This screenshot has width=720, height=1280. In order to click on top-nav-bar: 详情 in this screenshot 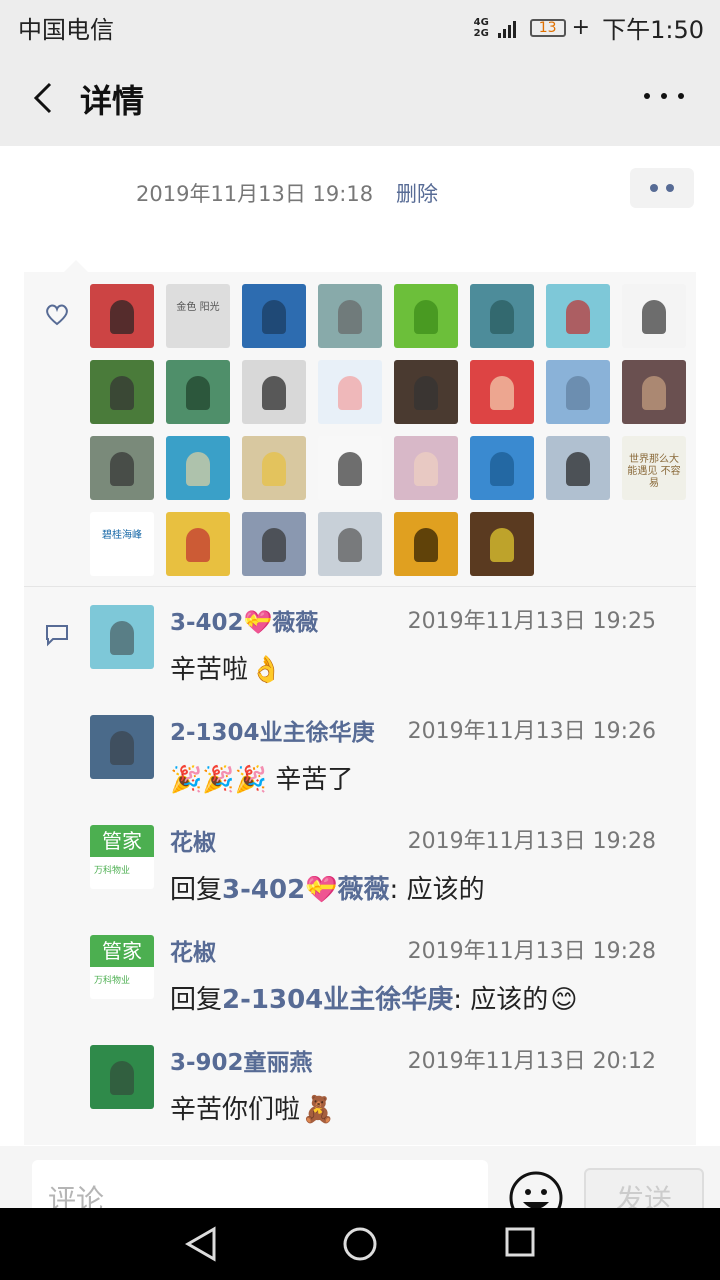, I will do `click(360, 98)`.